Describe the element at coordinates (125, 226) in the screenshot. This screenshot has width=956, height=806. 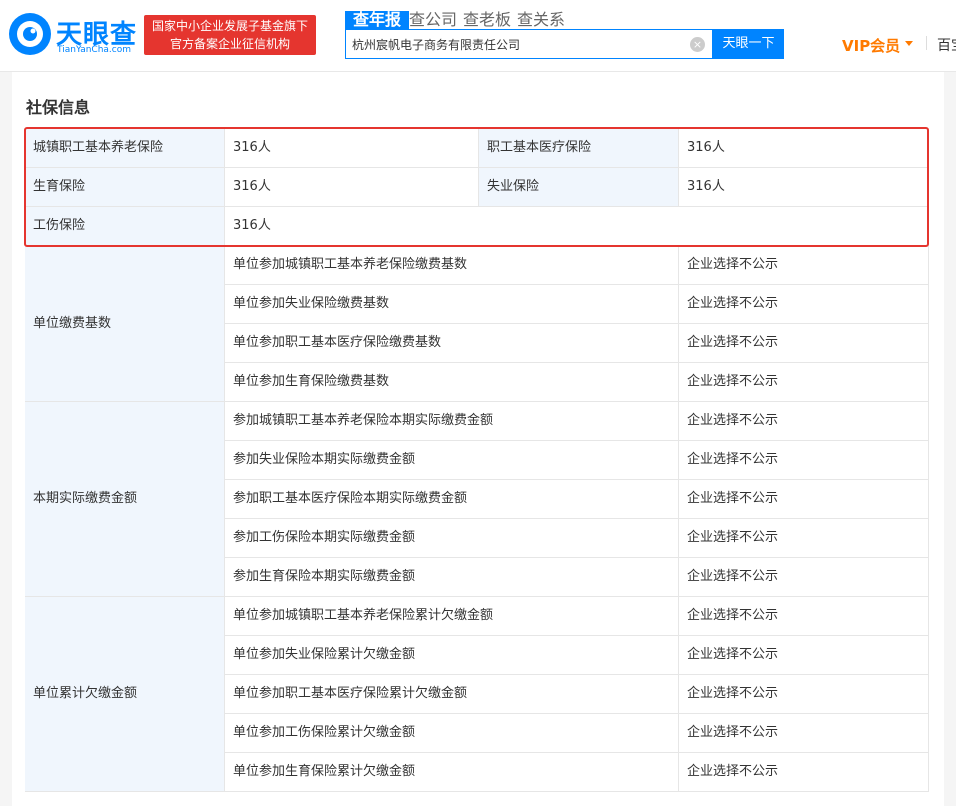
I see `summary-label: 工伤保险` at that location.